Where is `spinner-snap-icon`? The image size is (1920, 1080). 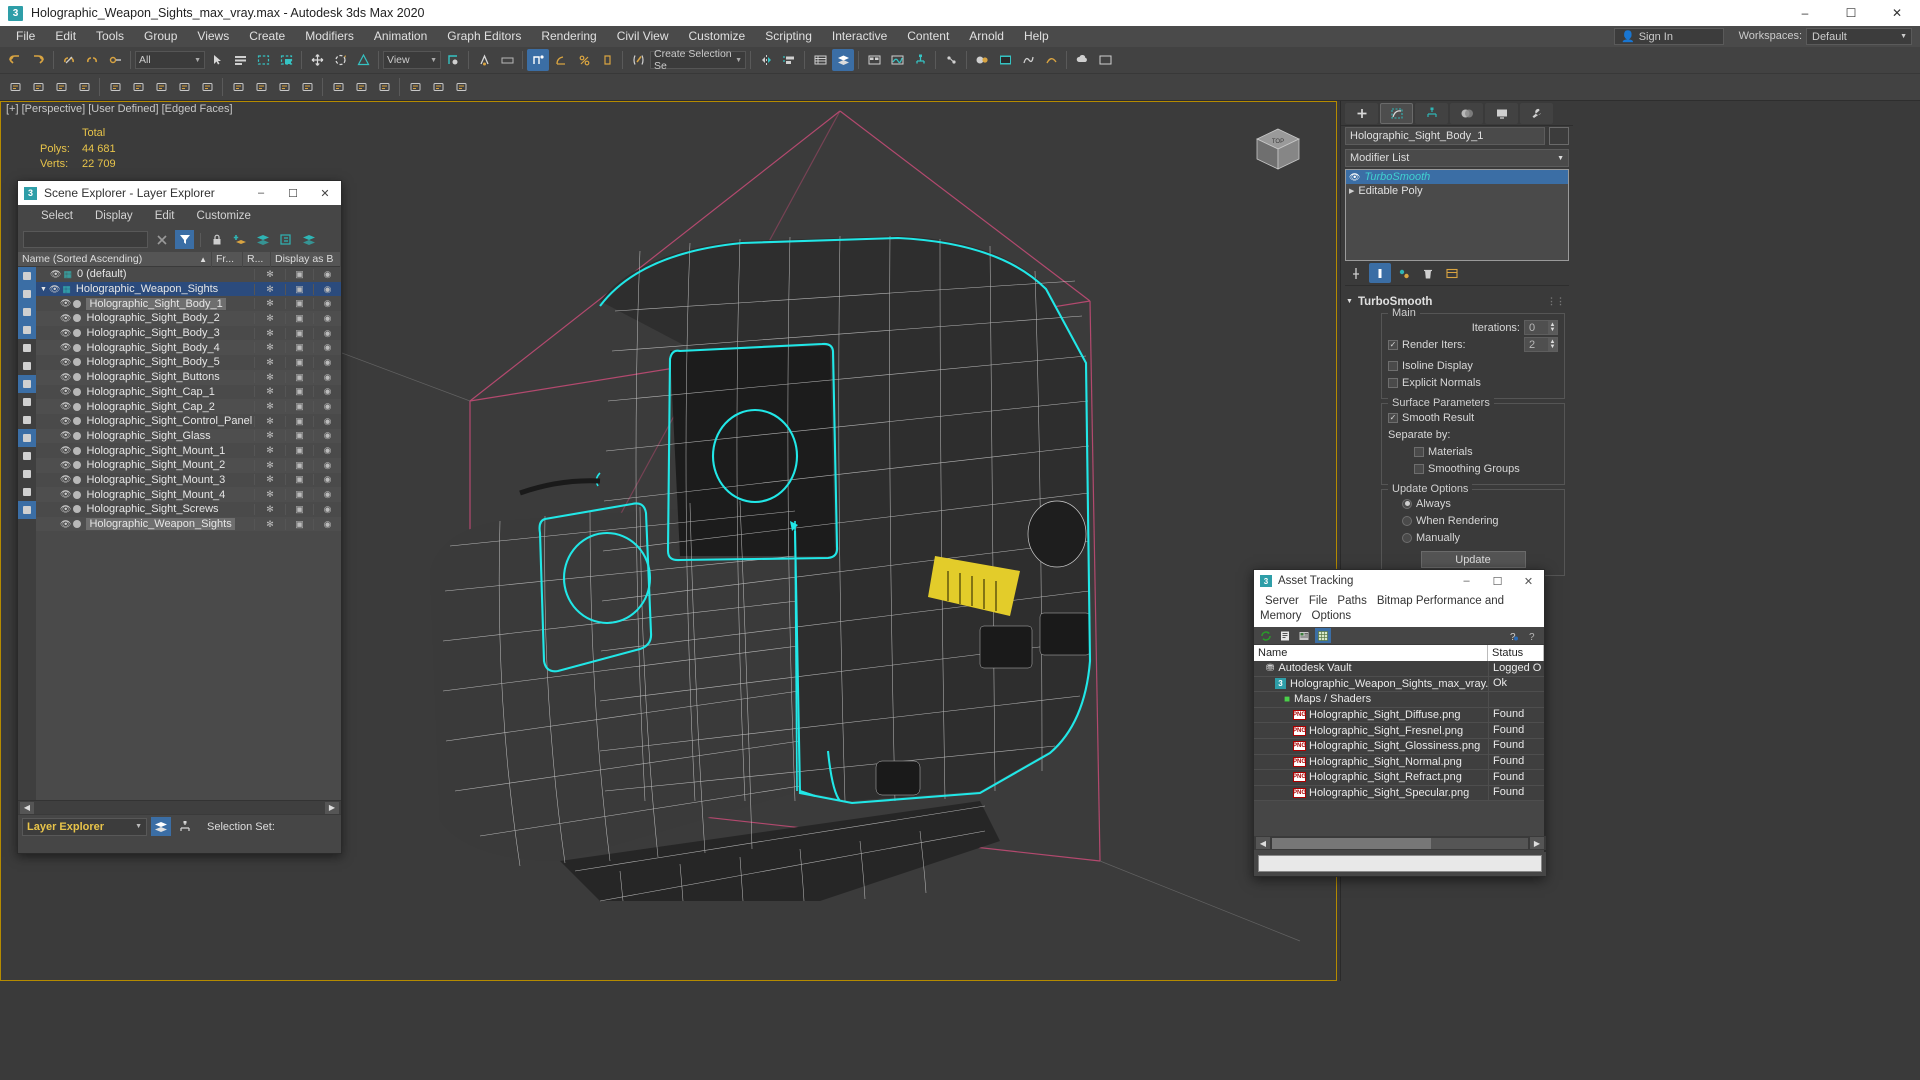
spinner-snap-icon is located at coordinates (607, 60).